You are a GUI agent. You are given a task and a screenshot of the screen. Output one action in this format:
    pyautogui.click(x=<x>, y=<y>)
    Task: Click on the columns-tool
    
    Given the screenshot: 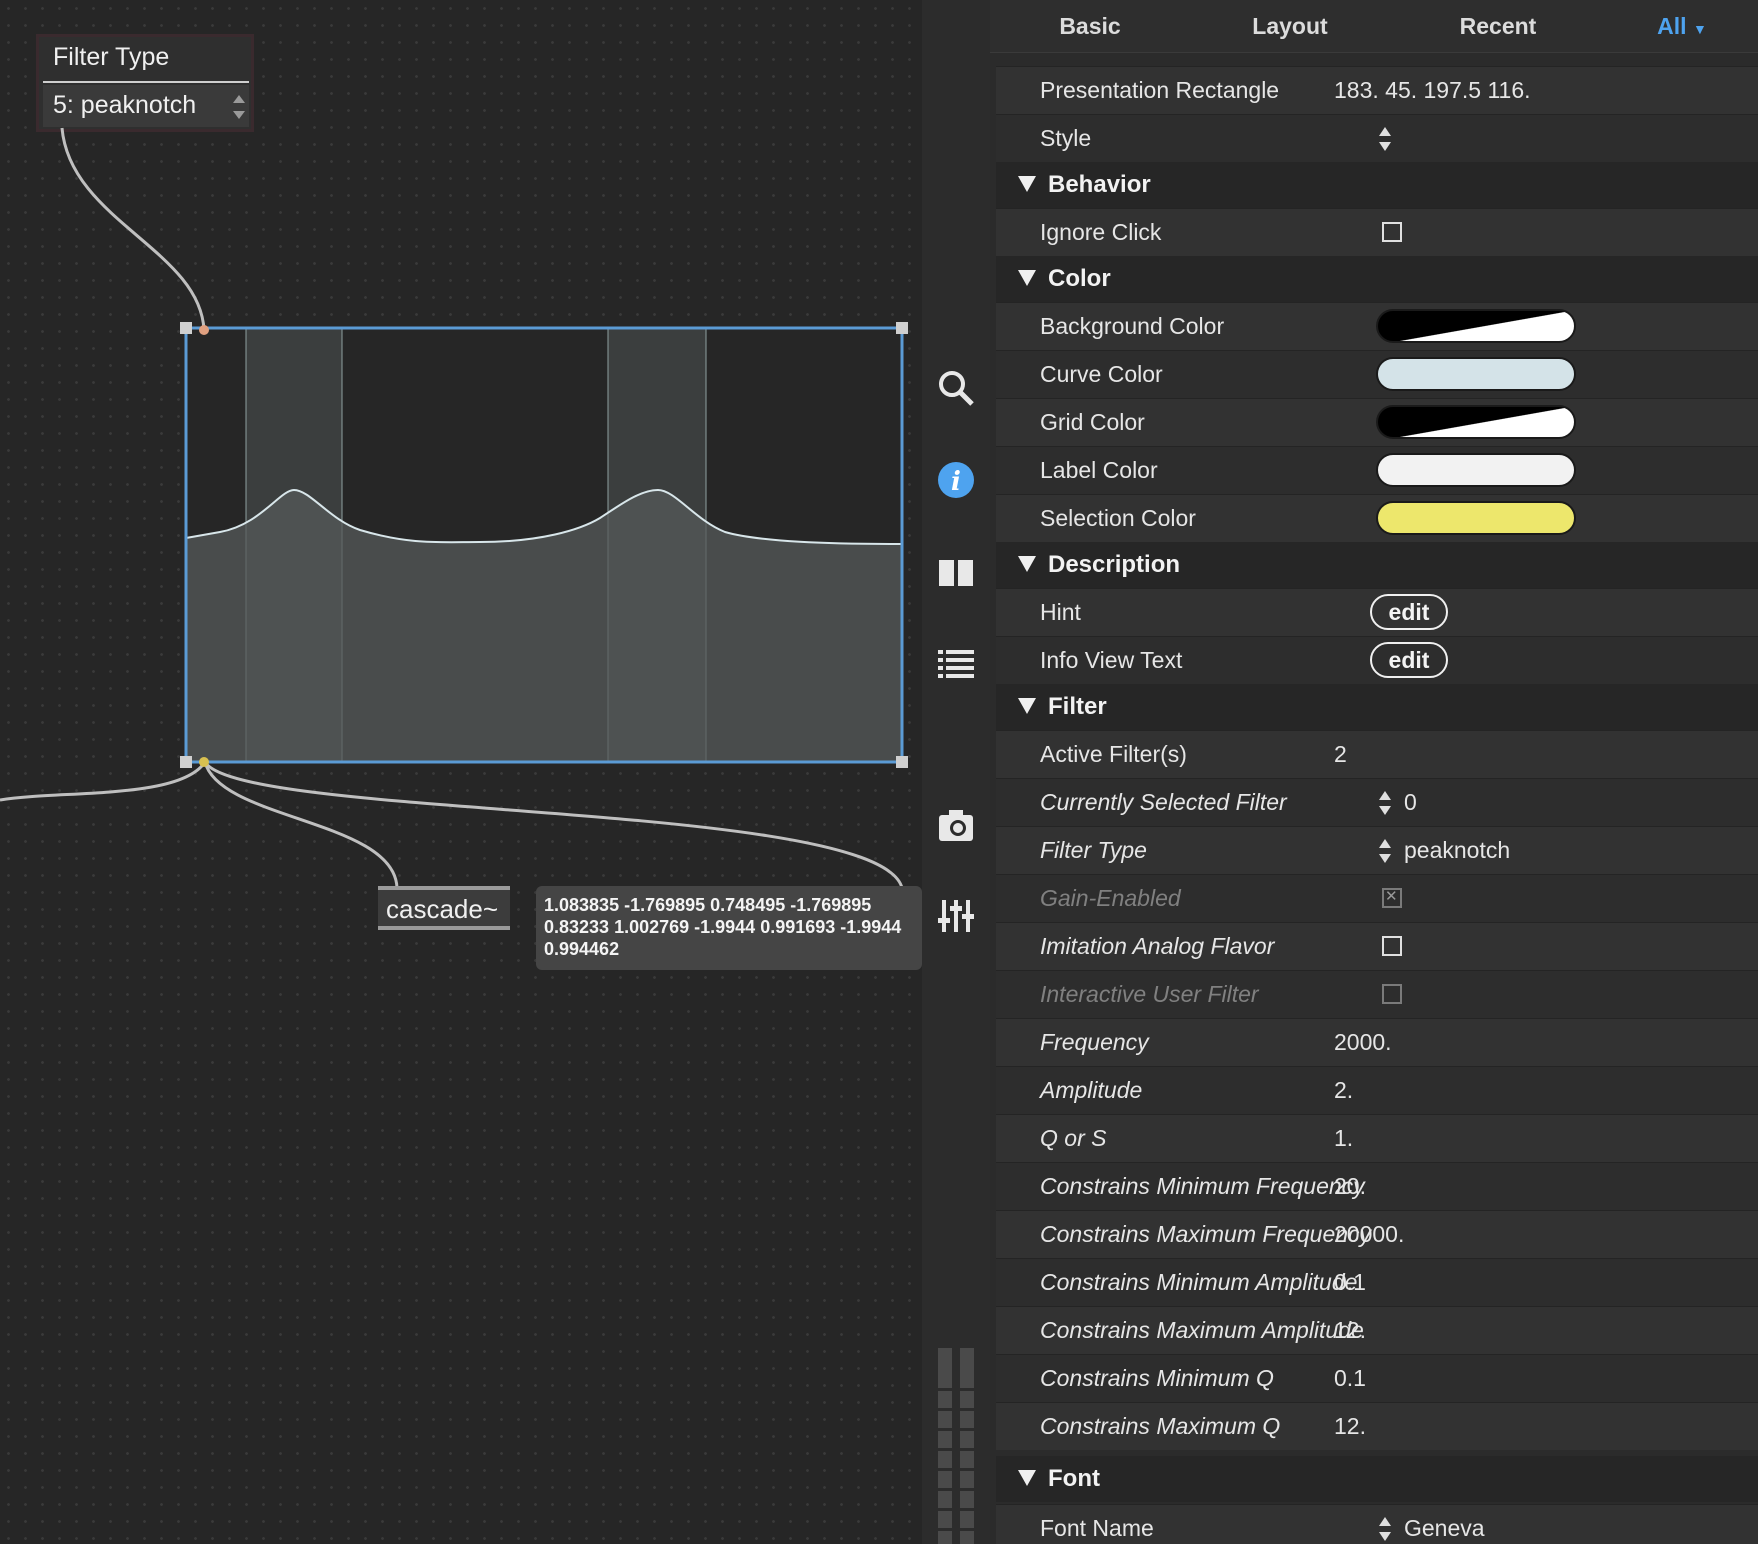 What is the action you would take?
    pyautogui.click(x=956, y=572)
    